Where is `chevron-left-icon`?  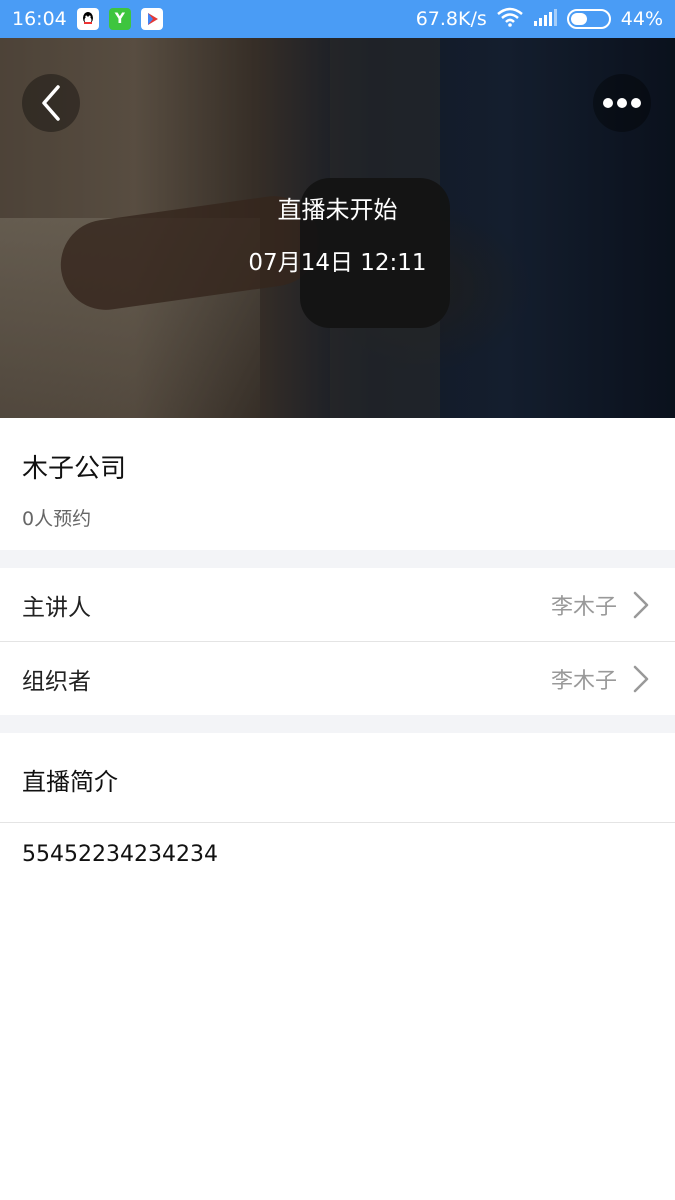 chevron-left-icon is located at coordinates (51, 103).